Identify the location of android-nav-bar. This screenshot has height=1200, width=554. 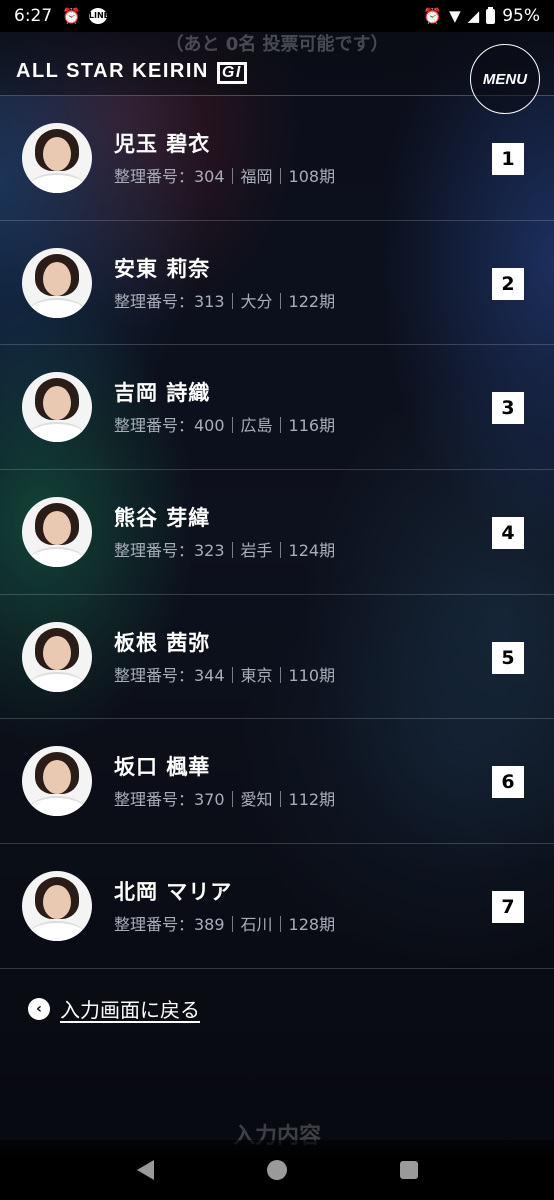
(277, 1170).